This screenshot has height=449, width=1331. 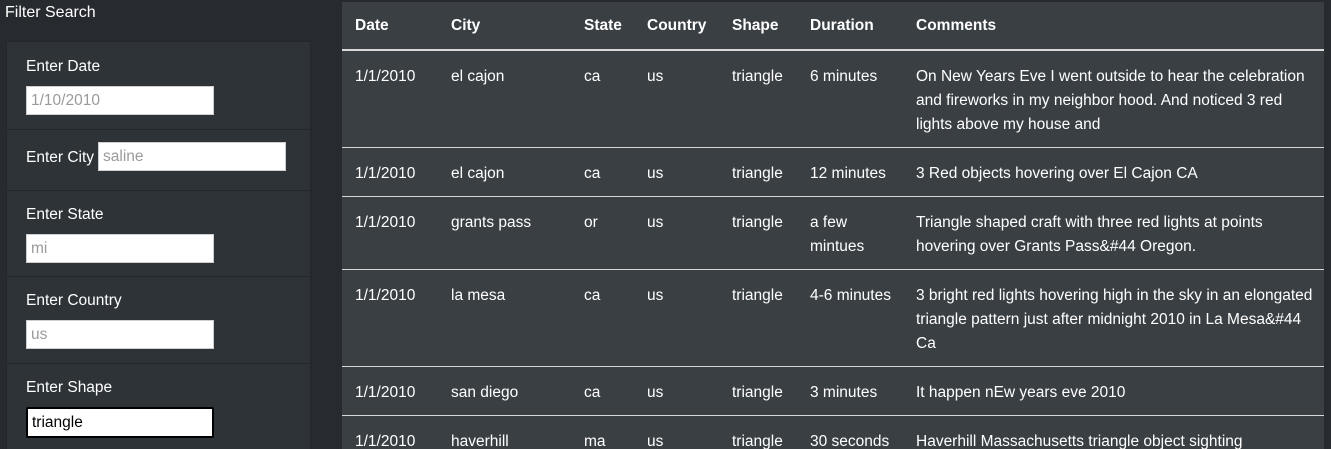 I want to click on cell-duration: 30 seconds, so click(x=850, y=432).